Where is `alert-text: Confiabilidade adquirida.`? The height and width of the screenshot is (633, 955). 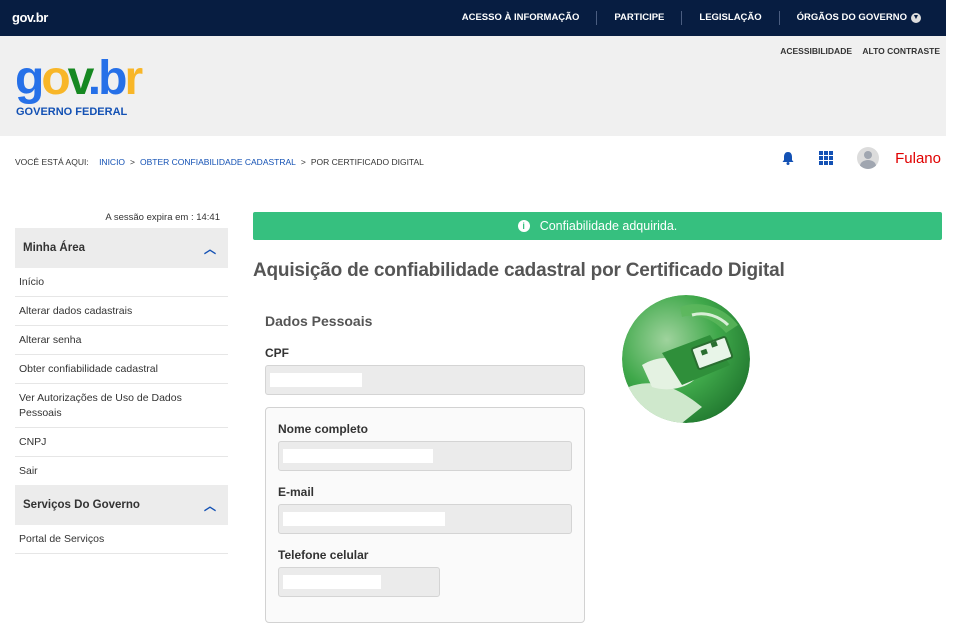 alert-text: Confiabilidade adquirida. is located at coordinates (608, 226).